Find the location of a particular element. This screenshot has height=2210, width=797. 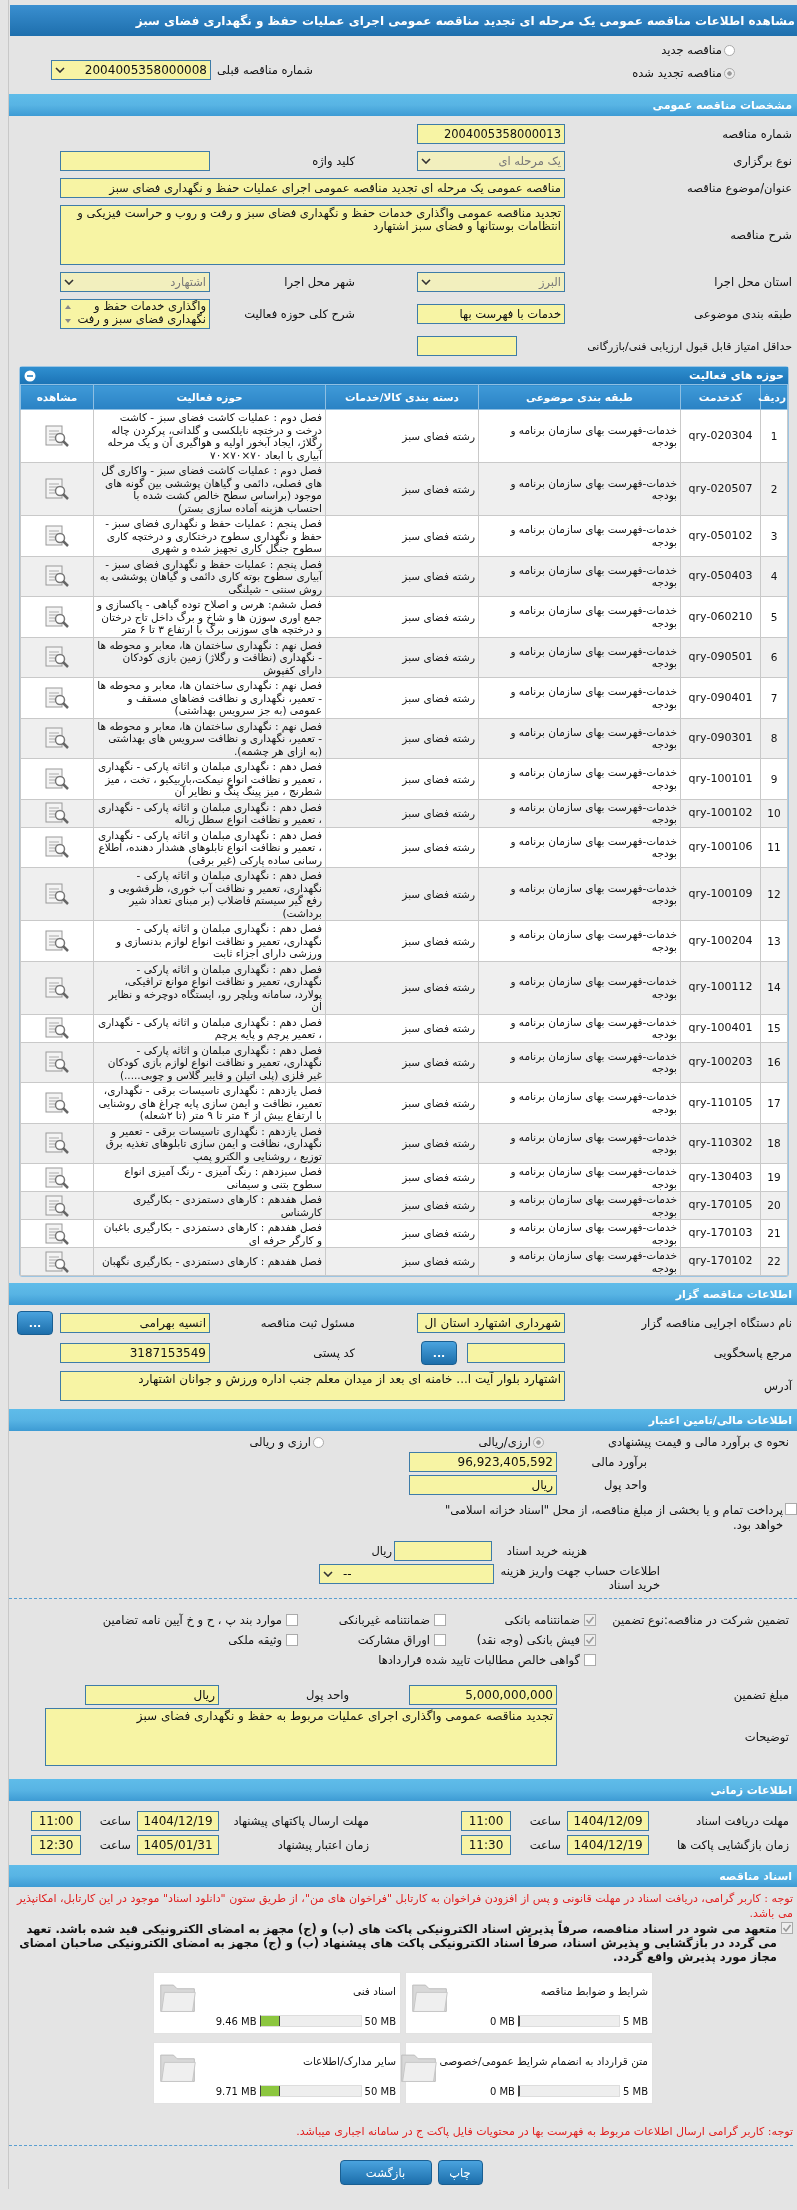

list-box: واگذاری خدمات حفظ و نگهداری فضای سبز و رفت is located at coordinates (135, 314).